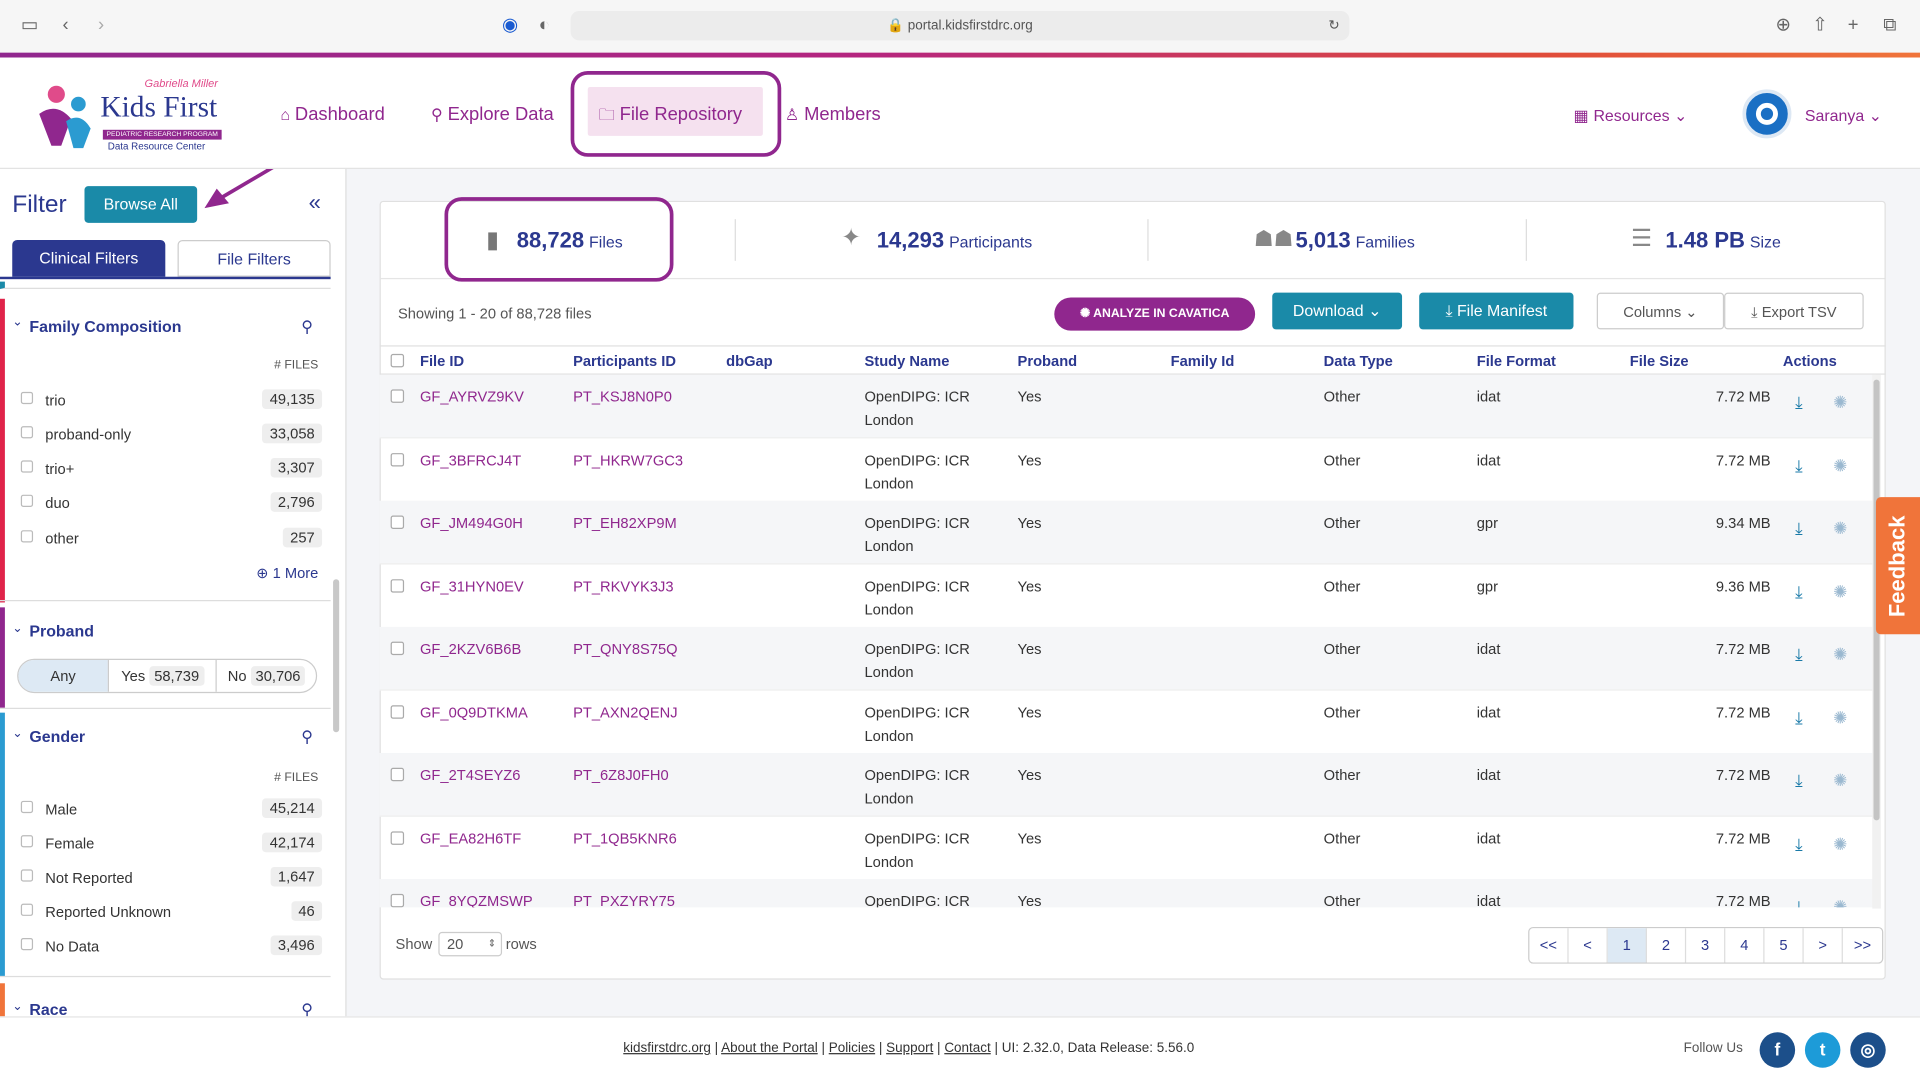 The height and width of the screenshot is (1080, 1920). Describe the element at coordinates (769, 1048) in the screenshot. I see `footer-link: About the Portal` at that location.